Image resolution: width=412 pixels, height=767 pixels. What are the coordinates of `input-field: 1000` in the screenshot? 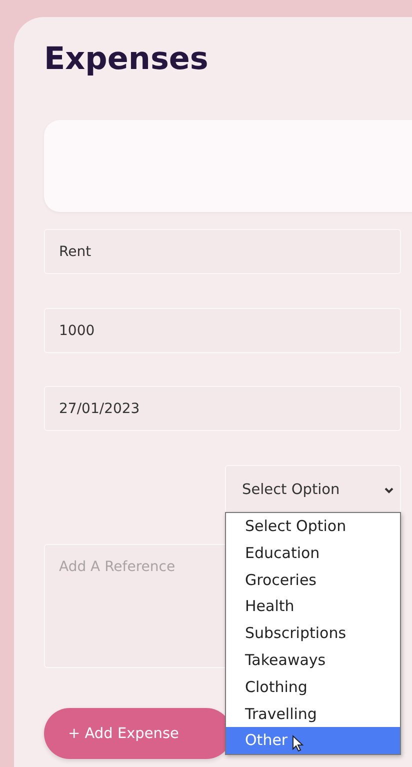 It's located at (222, 330).